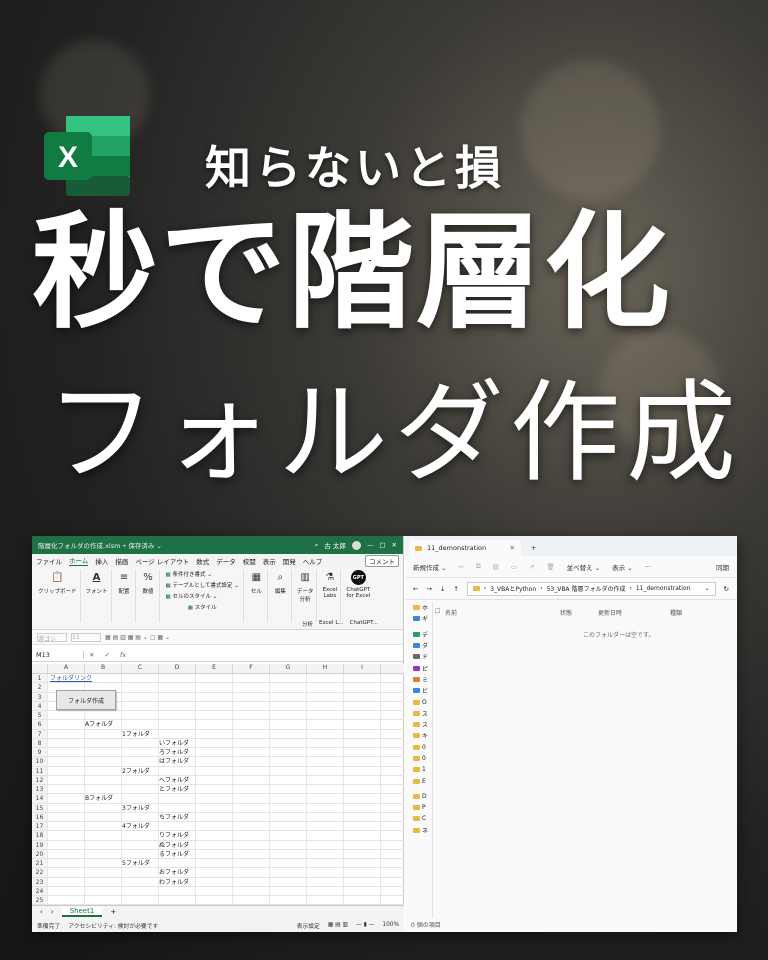 The height and width of the screenshot is (960, 768). Describe the element at coordinates (140, 770) in the screenshot. I see `cell: 2フォルダ` at that location.